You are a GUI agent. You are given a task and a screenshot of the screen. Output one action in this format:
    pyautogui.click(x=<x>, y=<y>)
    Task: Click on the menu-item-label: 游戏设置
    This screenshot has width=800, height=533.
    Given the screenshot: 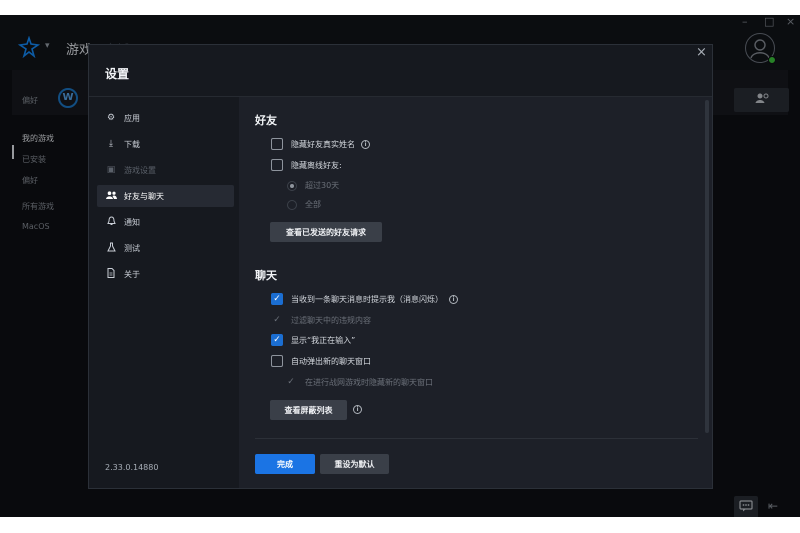 What is the action you would take?
    pyautogui.click(x=140, y=170)
    